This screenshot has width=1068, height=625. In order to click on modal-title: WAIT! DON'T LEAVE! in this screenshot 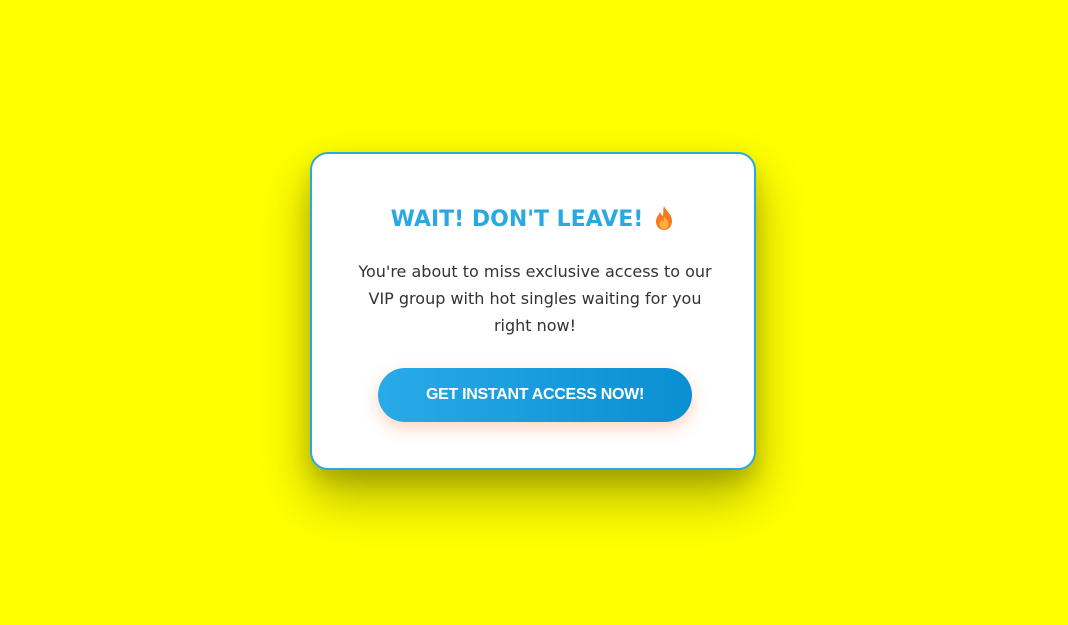, I will do `click(517, 219)`.